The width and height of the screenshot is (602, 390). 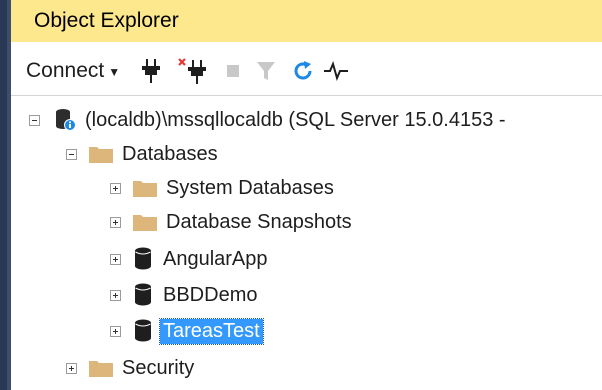 What do you see at coordinates (5, 195) in the screenshot?
I see `left-dock-strip` at bounding box center [5, 195].